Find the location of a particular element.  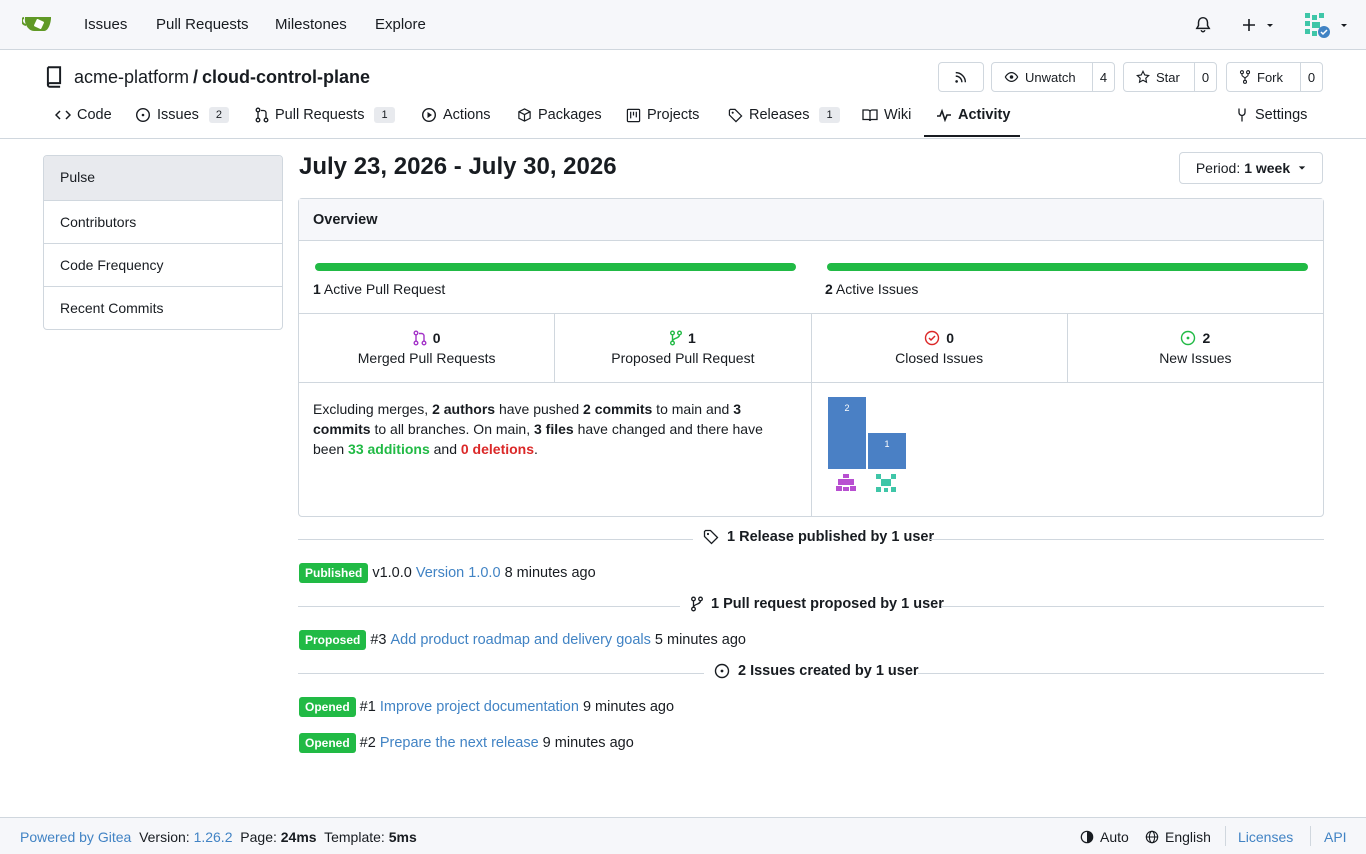

api-link: API is located at coordinates (1335, 837).